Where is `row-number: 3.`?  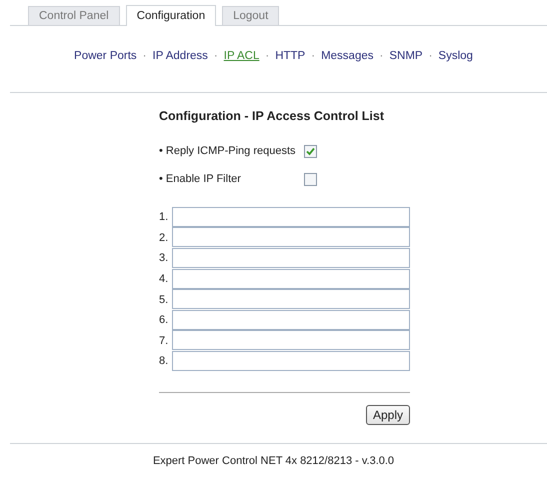 row-number: 3. is located at coordinates (164, 258).